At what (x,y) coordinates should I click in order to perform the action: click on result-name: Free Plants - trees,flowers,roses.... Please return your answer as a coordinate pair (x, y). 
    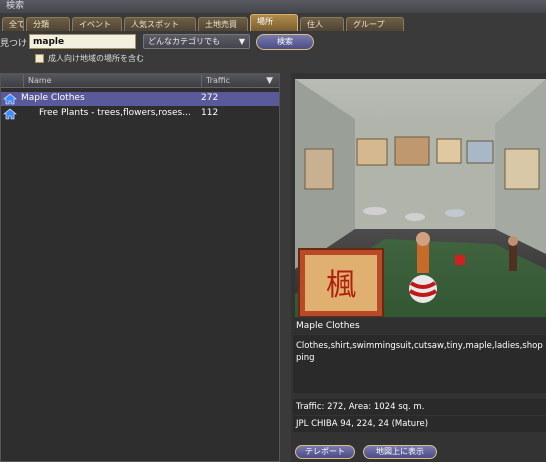
    Looking at the image, I should click on (115, 113).